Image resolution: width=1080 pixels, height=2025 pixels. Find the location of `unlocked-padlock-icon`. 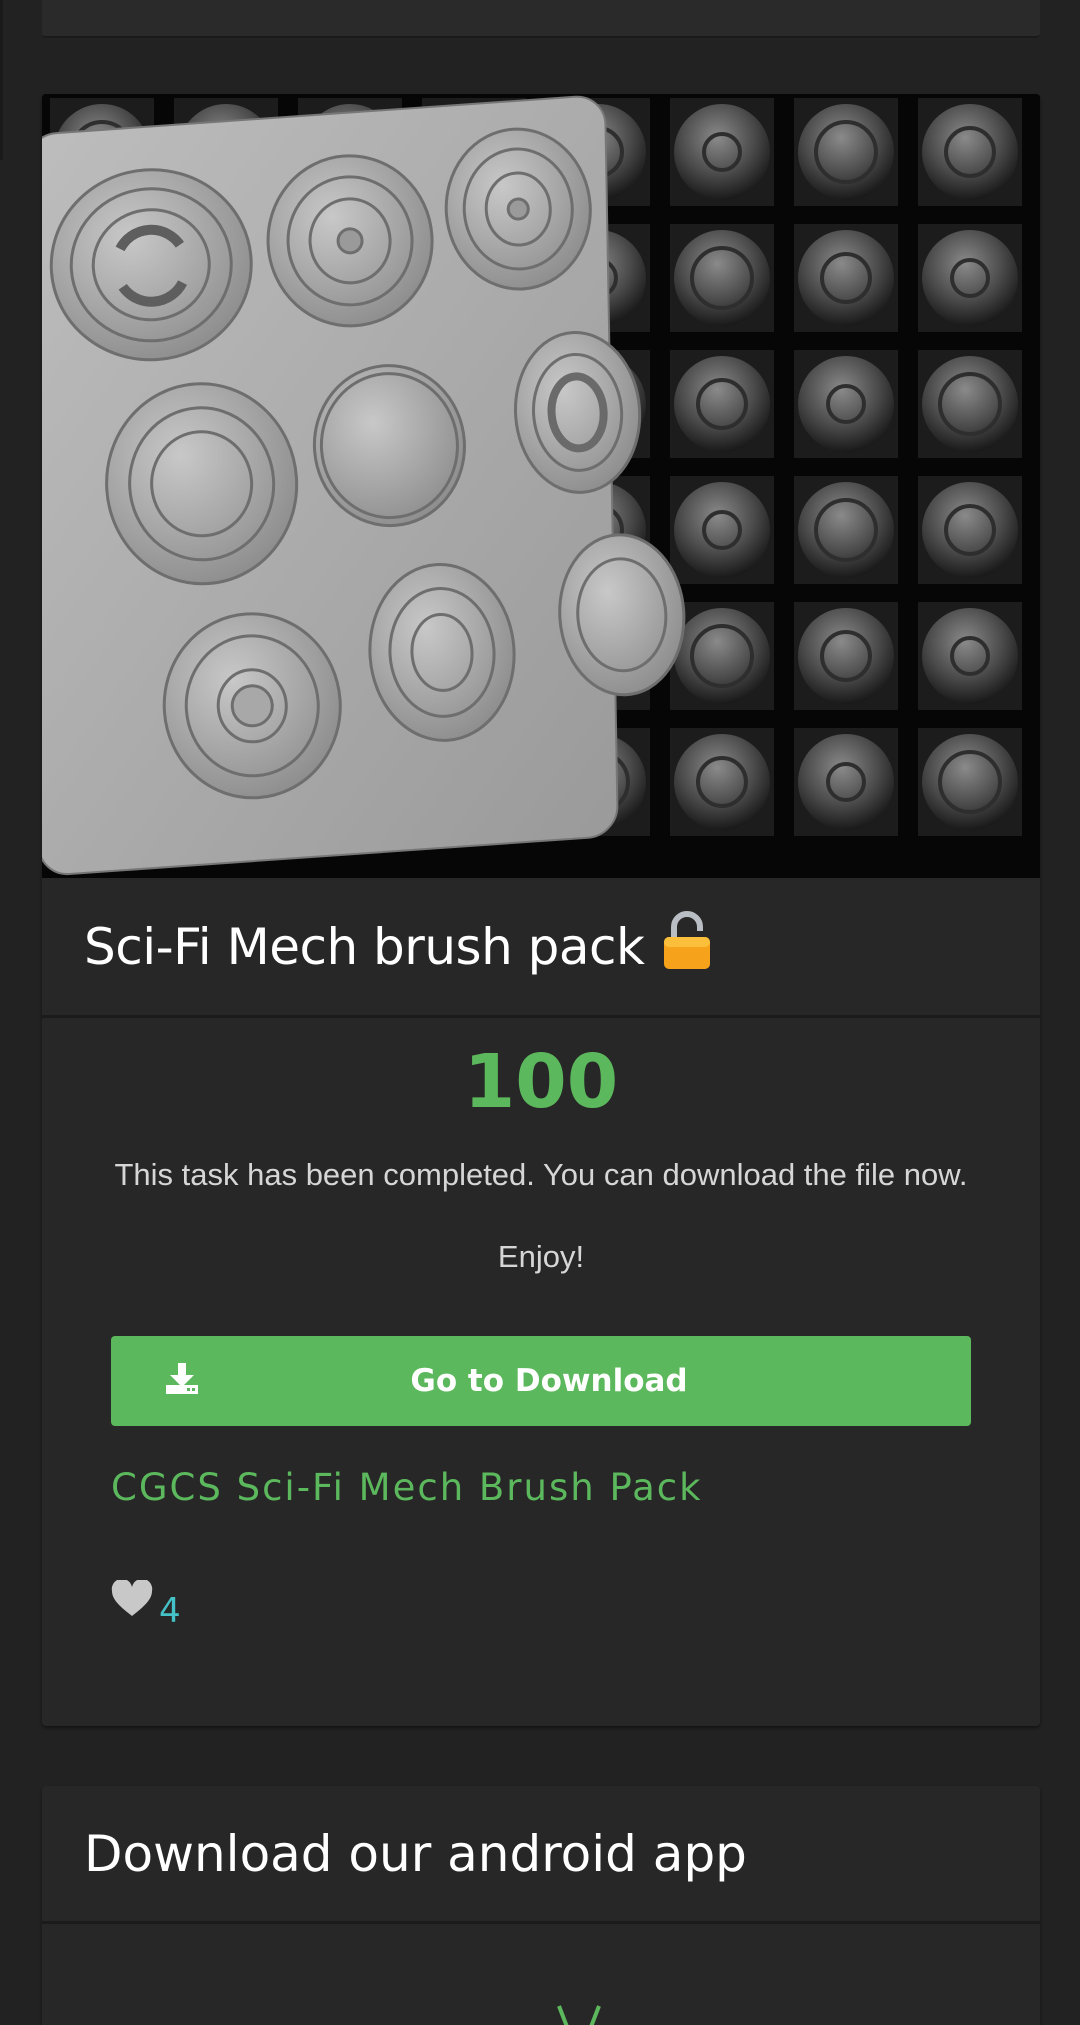

unlocked-padlock-icon is located at coordinates (687, 942).